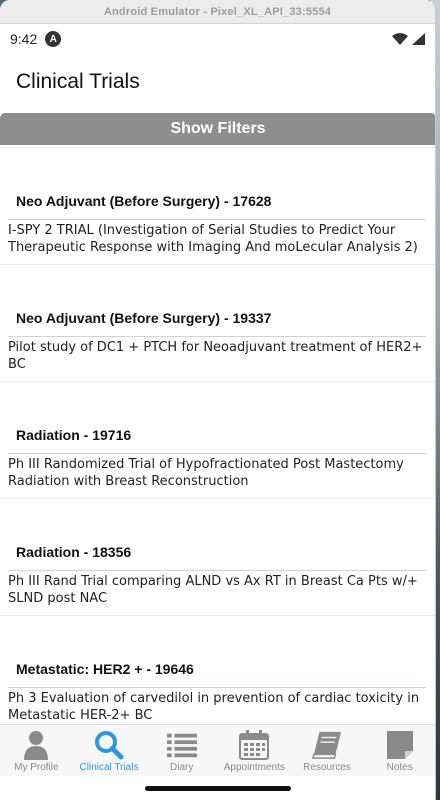 This screenshot has height=800, width=440. What do you see at coordinates (399, 767) in the screenshot?
I see `tab-label: Notes` at bounding box center [399, 767].